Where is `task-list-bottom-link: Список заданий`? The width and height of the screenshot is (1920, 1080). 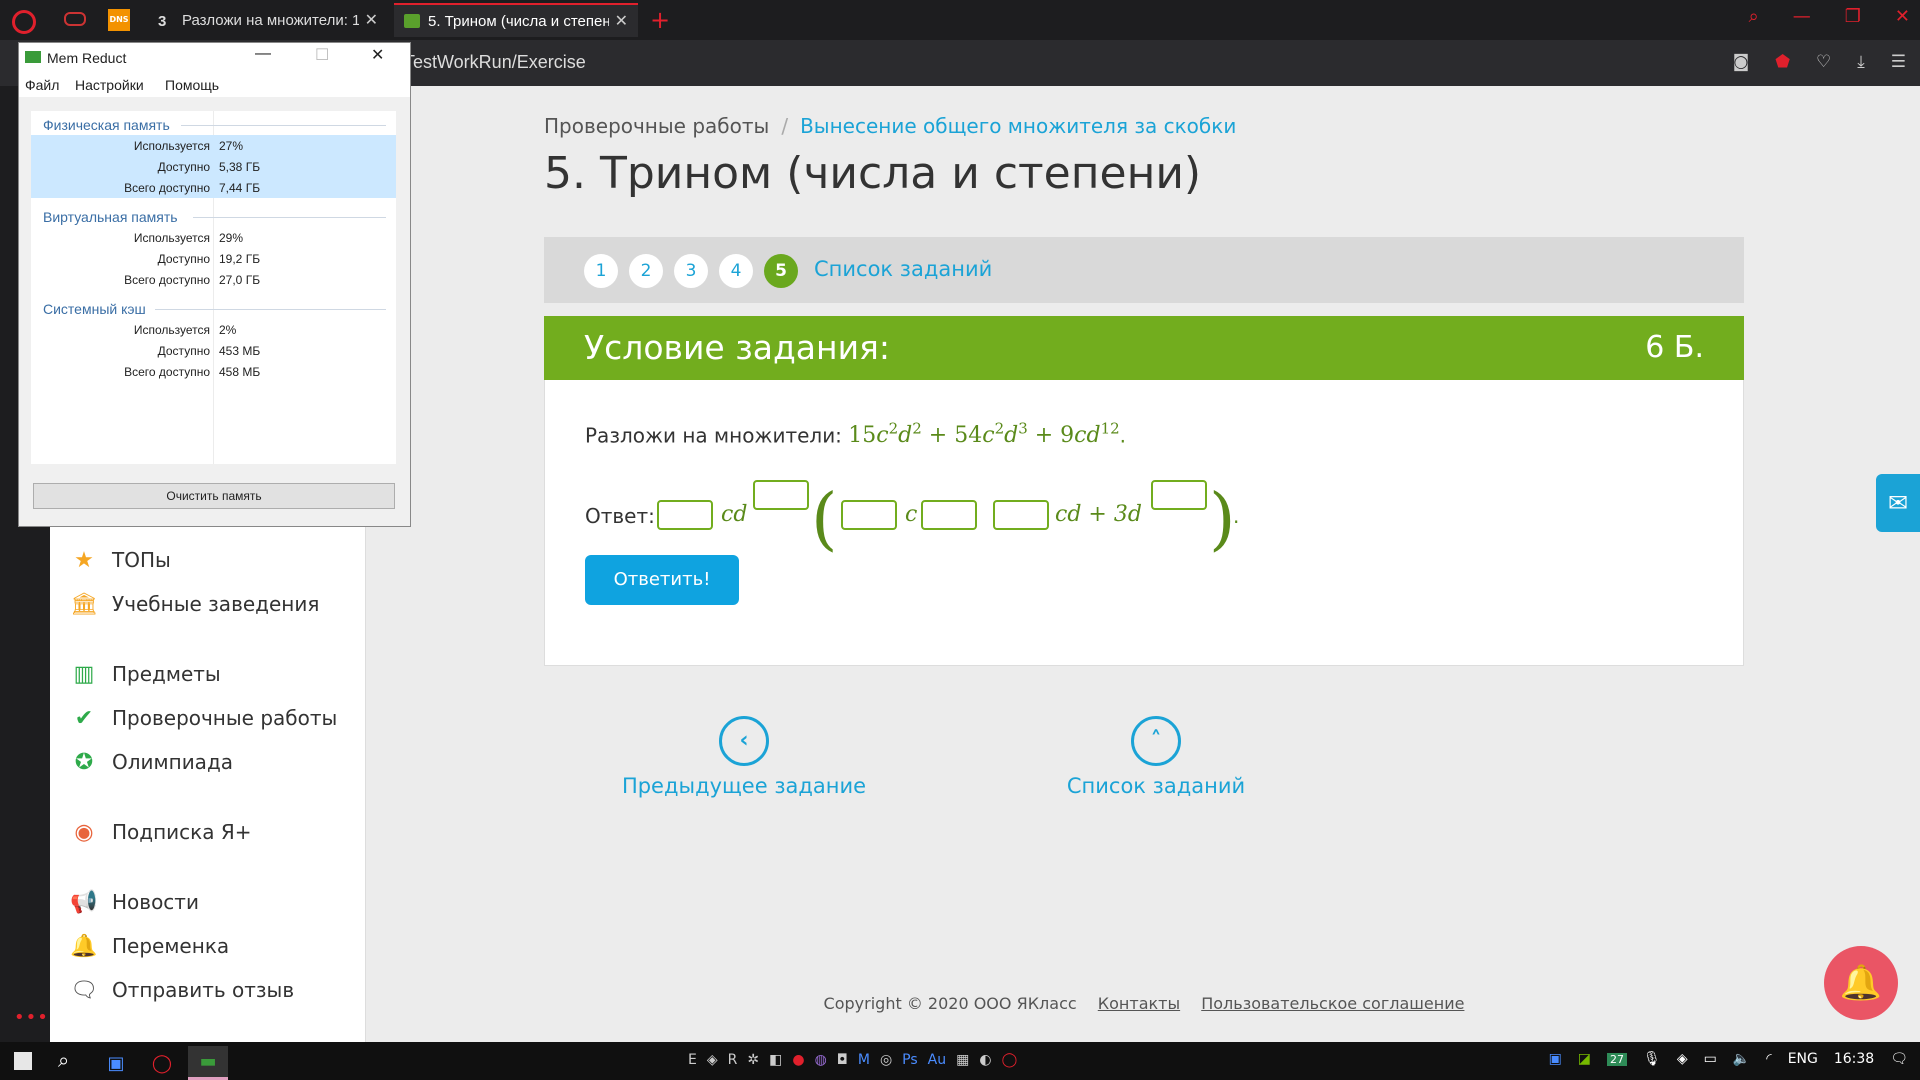
task-list-bottom-link: Список заданий is located at coordinates (1156, 786).